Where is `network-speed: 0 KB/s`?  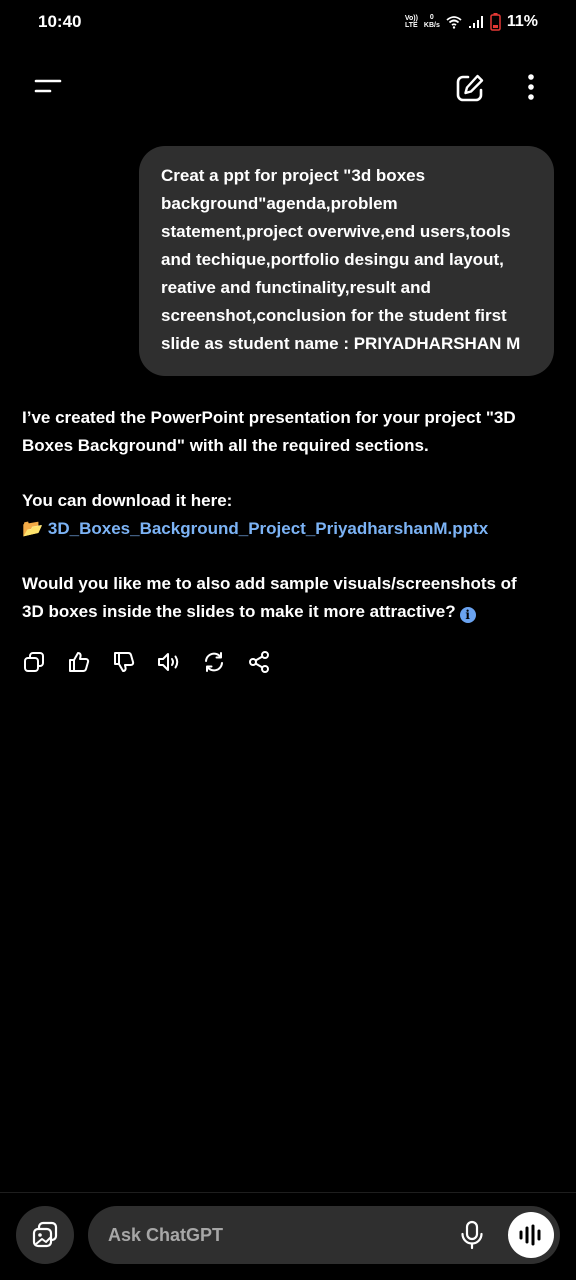
network-speed: 0 KB/s is located at coordinates (432, 22).